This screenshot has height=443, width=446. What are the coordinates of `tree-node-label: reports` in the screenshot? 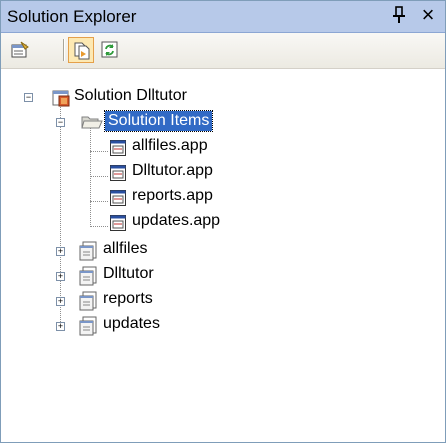 It's located at (128, 298).